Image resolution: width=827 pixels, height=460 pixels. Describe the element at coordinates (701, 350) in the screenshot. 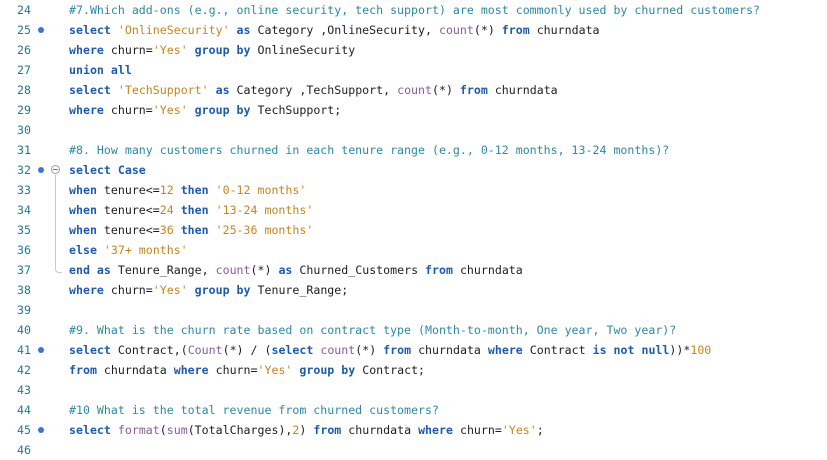

I see `code-token: 100` at that location.